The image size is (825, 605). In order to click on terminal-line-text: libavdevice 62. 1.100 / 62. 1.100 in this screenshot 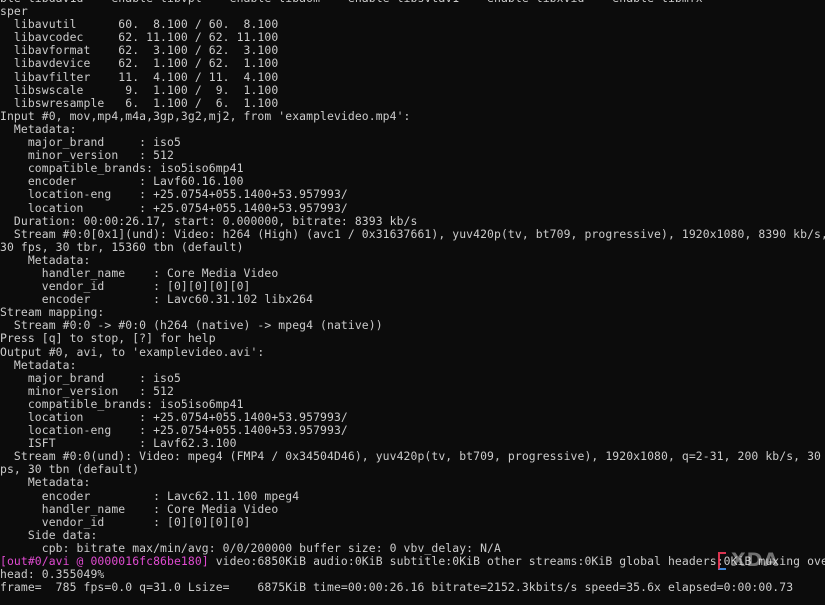, I will do `click(139, 63)`.